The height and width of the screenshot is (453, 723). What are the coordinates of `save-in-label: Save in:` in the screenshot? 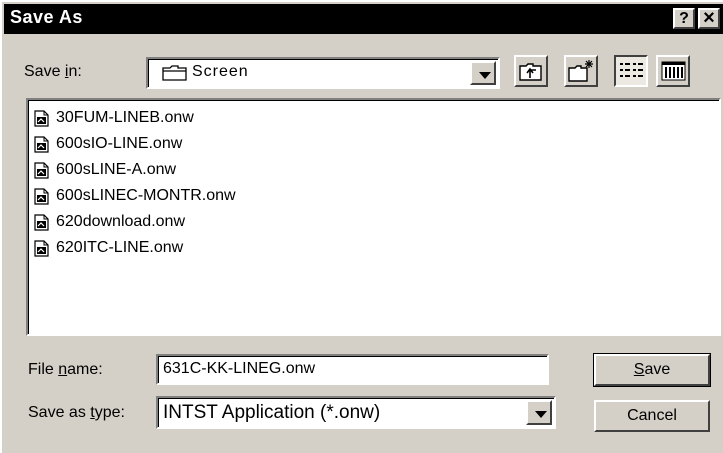 It's located at (53, 71).